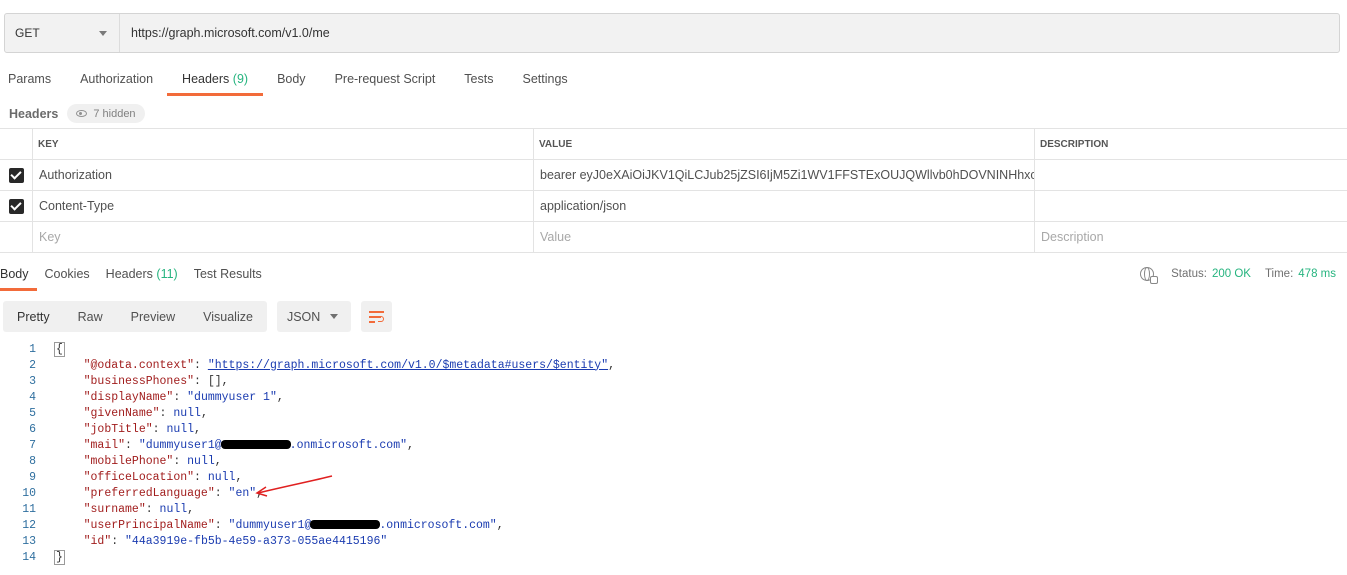 Image resolution: width=1347 pixels, height=575 pixels. Describe the element at coordinates (90, 316) in the screenshot. I see `view-raw-button: Raw` at that location.